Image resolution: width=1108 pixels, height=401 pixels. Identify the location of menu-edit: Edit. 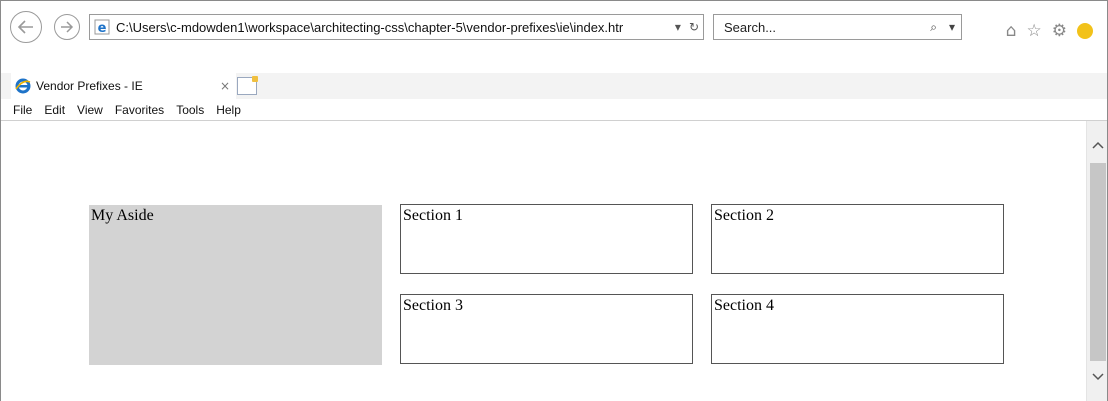
(54, 110).